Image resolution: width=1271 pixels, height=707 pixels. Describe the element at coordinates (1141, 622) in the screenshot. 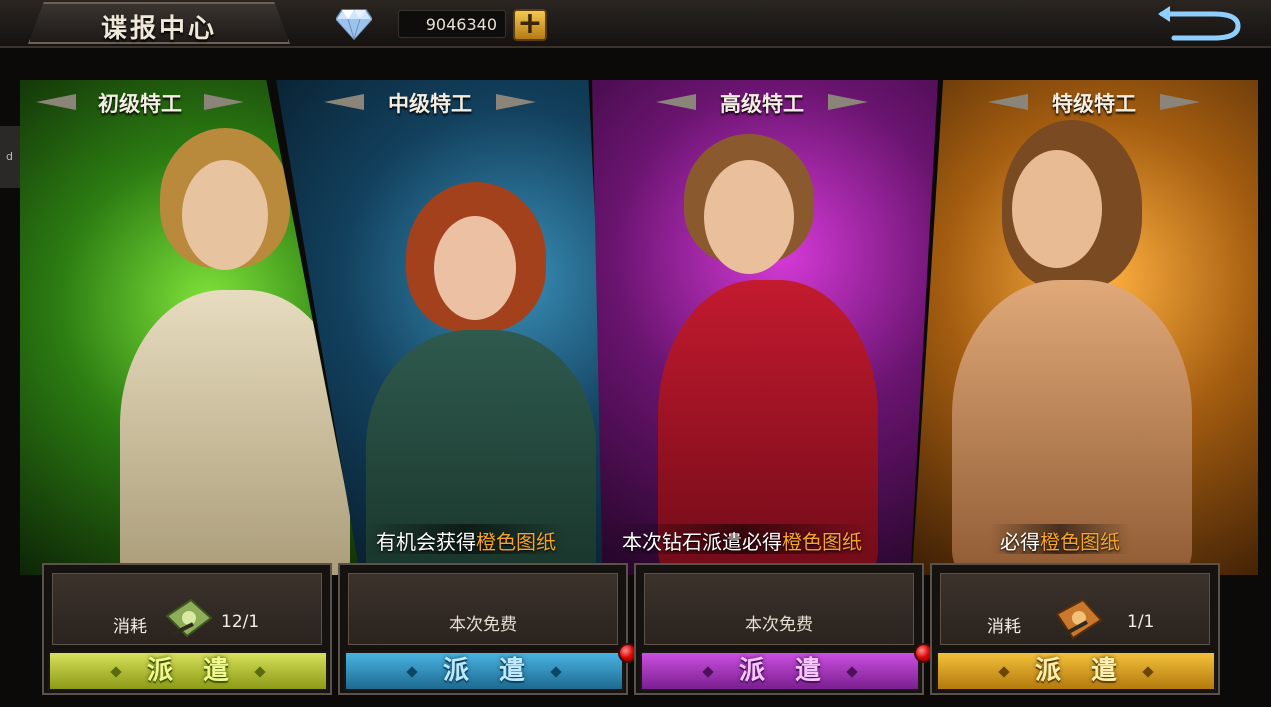

I see `cost-value: 1/1` at that location.